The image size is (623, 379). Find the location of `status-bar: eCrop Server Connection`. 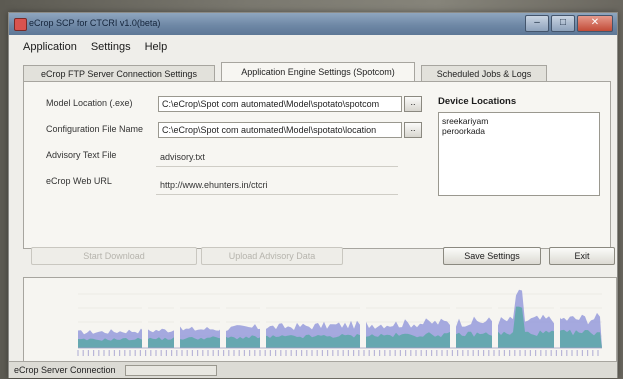

status-bar: eCrop Server Connection is located at coordinates (313, 369).